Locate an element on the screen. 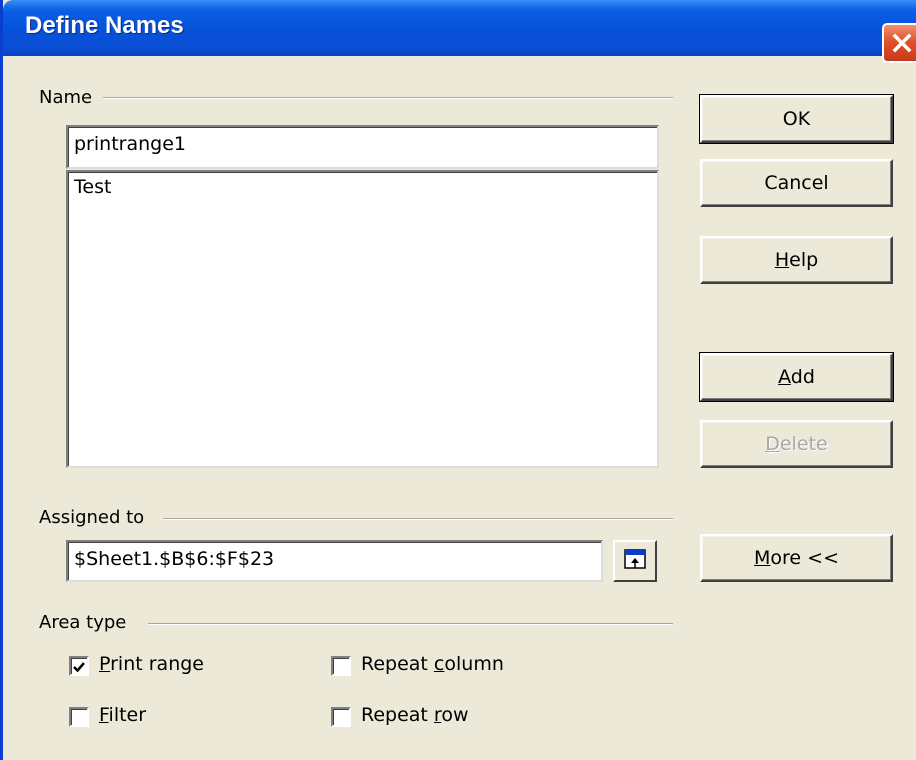  shrink-dialog-icon is located at coordinates (635, 559).